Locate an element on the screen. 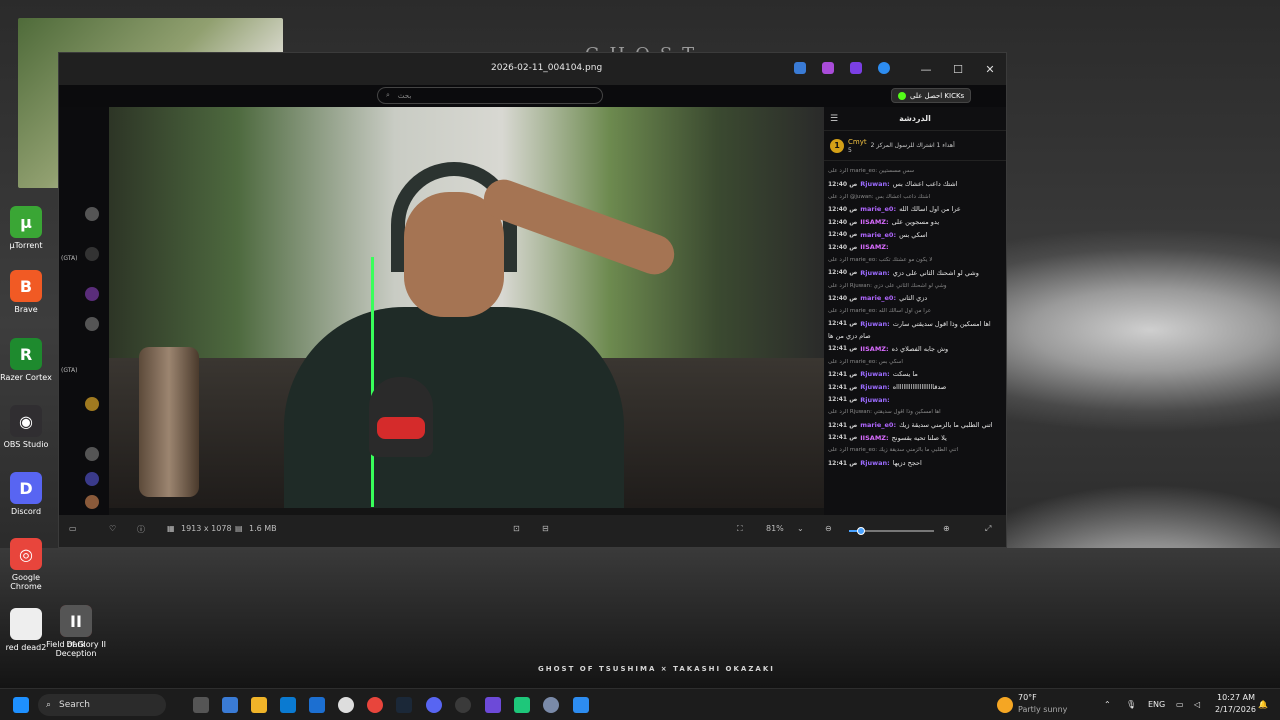  minimize-button: — is located at coordinates (926, 69).